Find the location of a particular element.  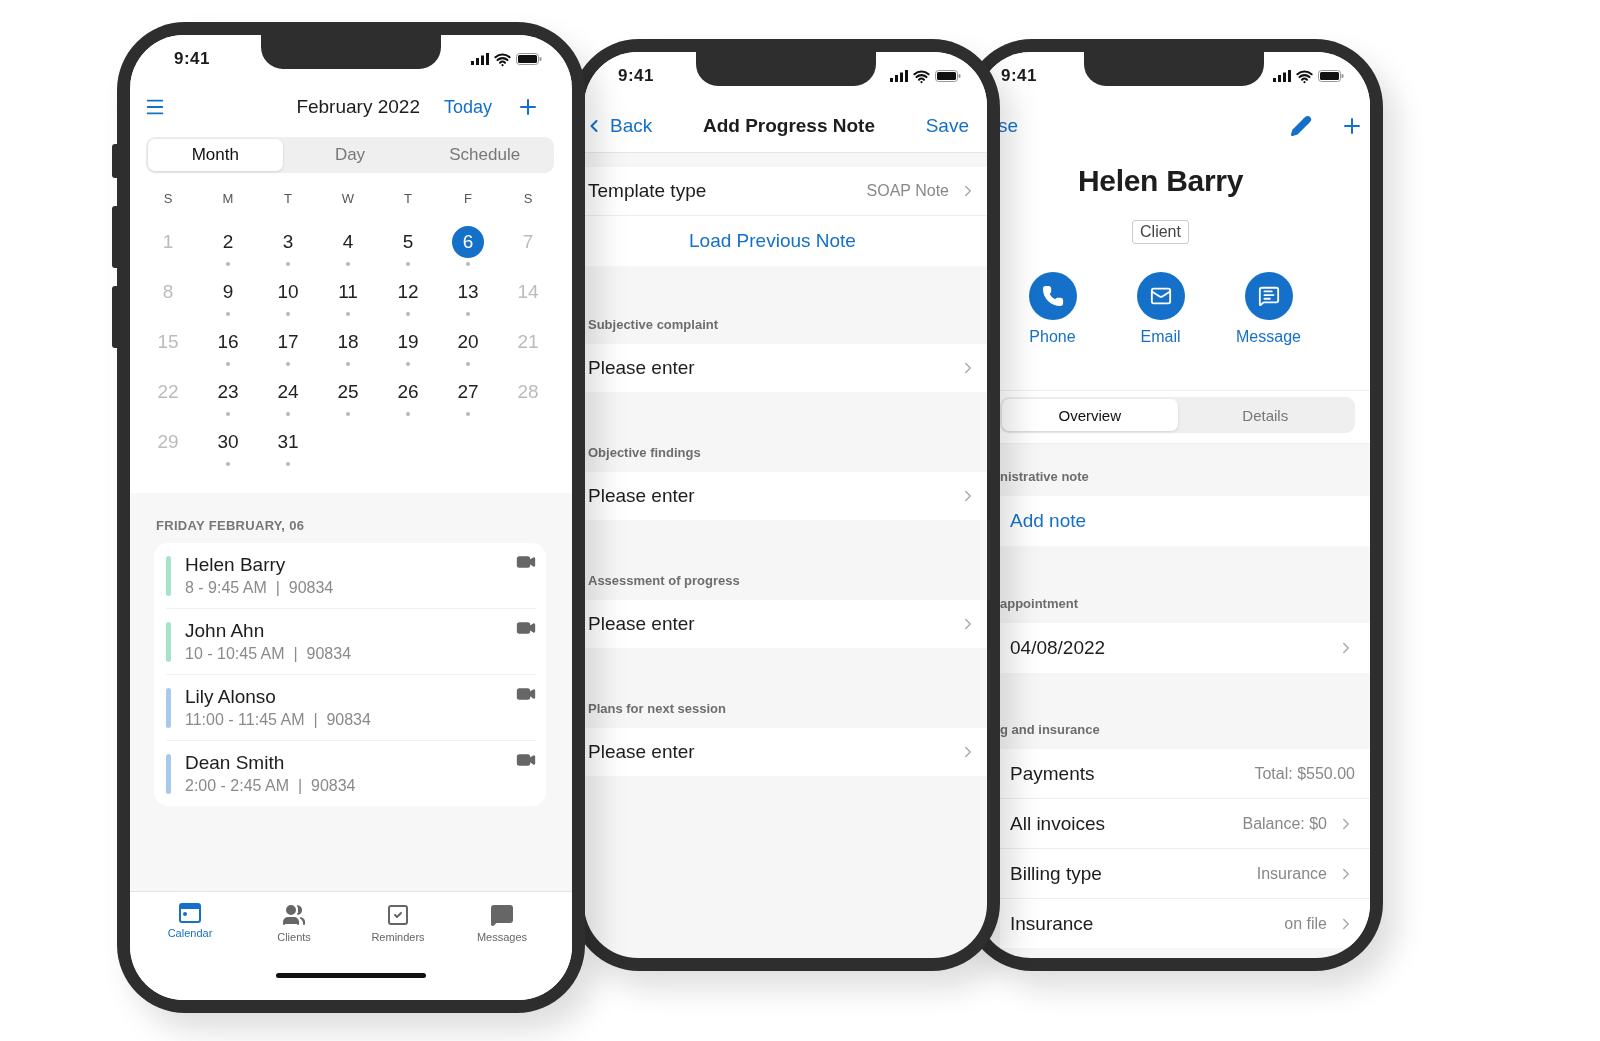

calendar-day: 20 is located at coordinates (468, 342).